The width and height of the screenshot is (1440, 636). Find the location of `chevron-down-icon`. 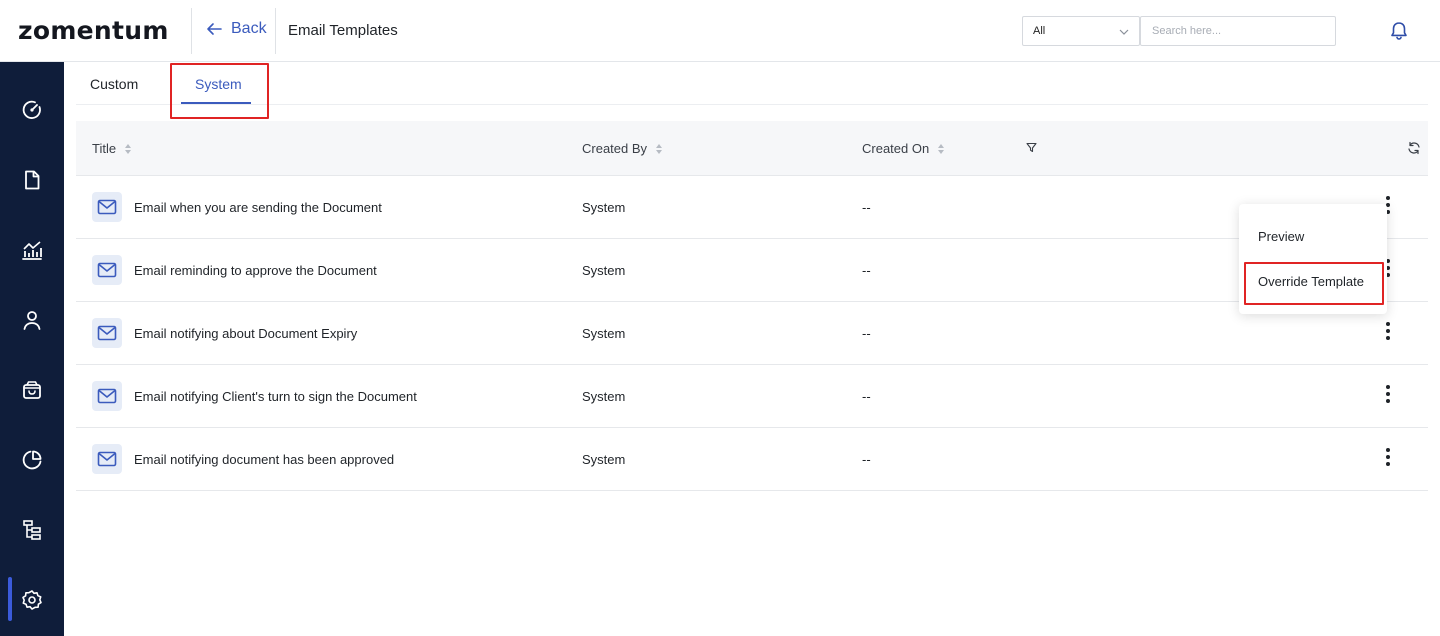

chevron-down-icon is located at coordinates (1124, 32).